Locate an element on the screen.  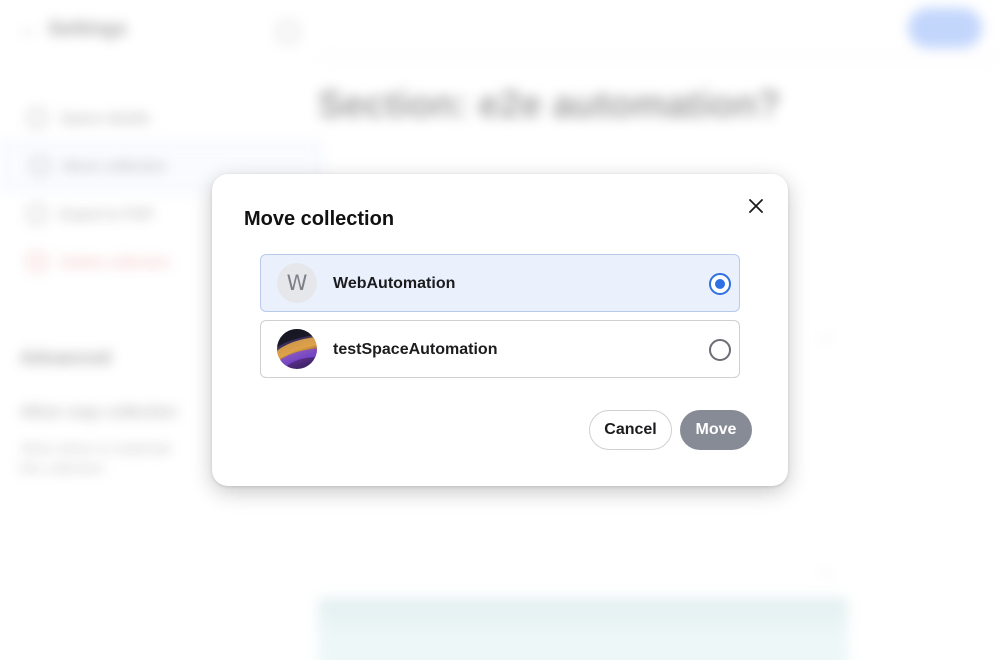
space-option-label: testSpaceAutomation is located at coordinates (415, 349).